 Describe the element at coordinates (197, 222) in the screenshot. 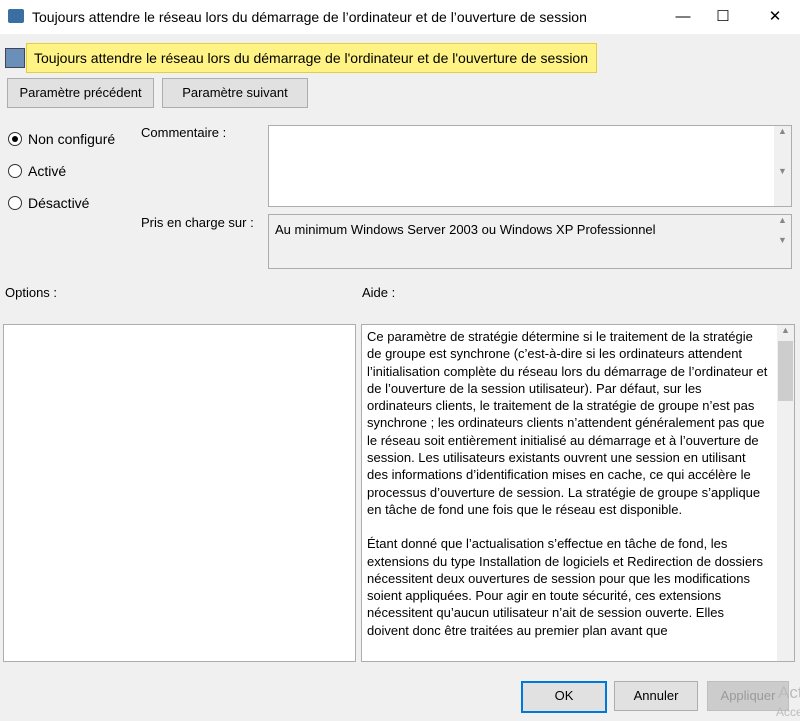

I see `supported-label: Pris en charge sur :` at that location.